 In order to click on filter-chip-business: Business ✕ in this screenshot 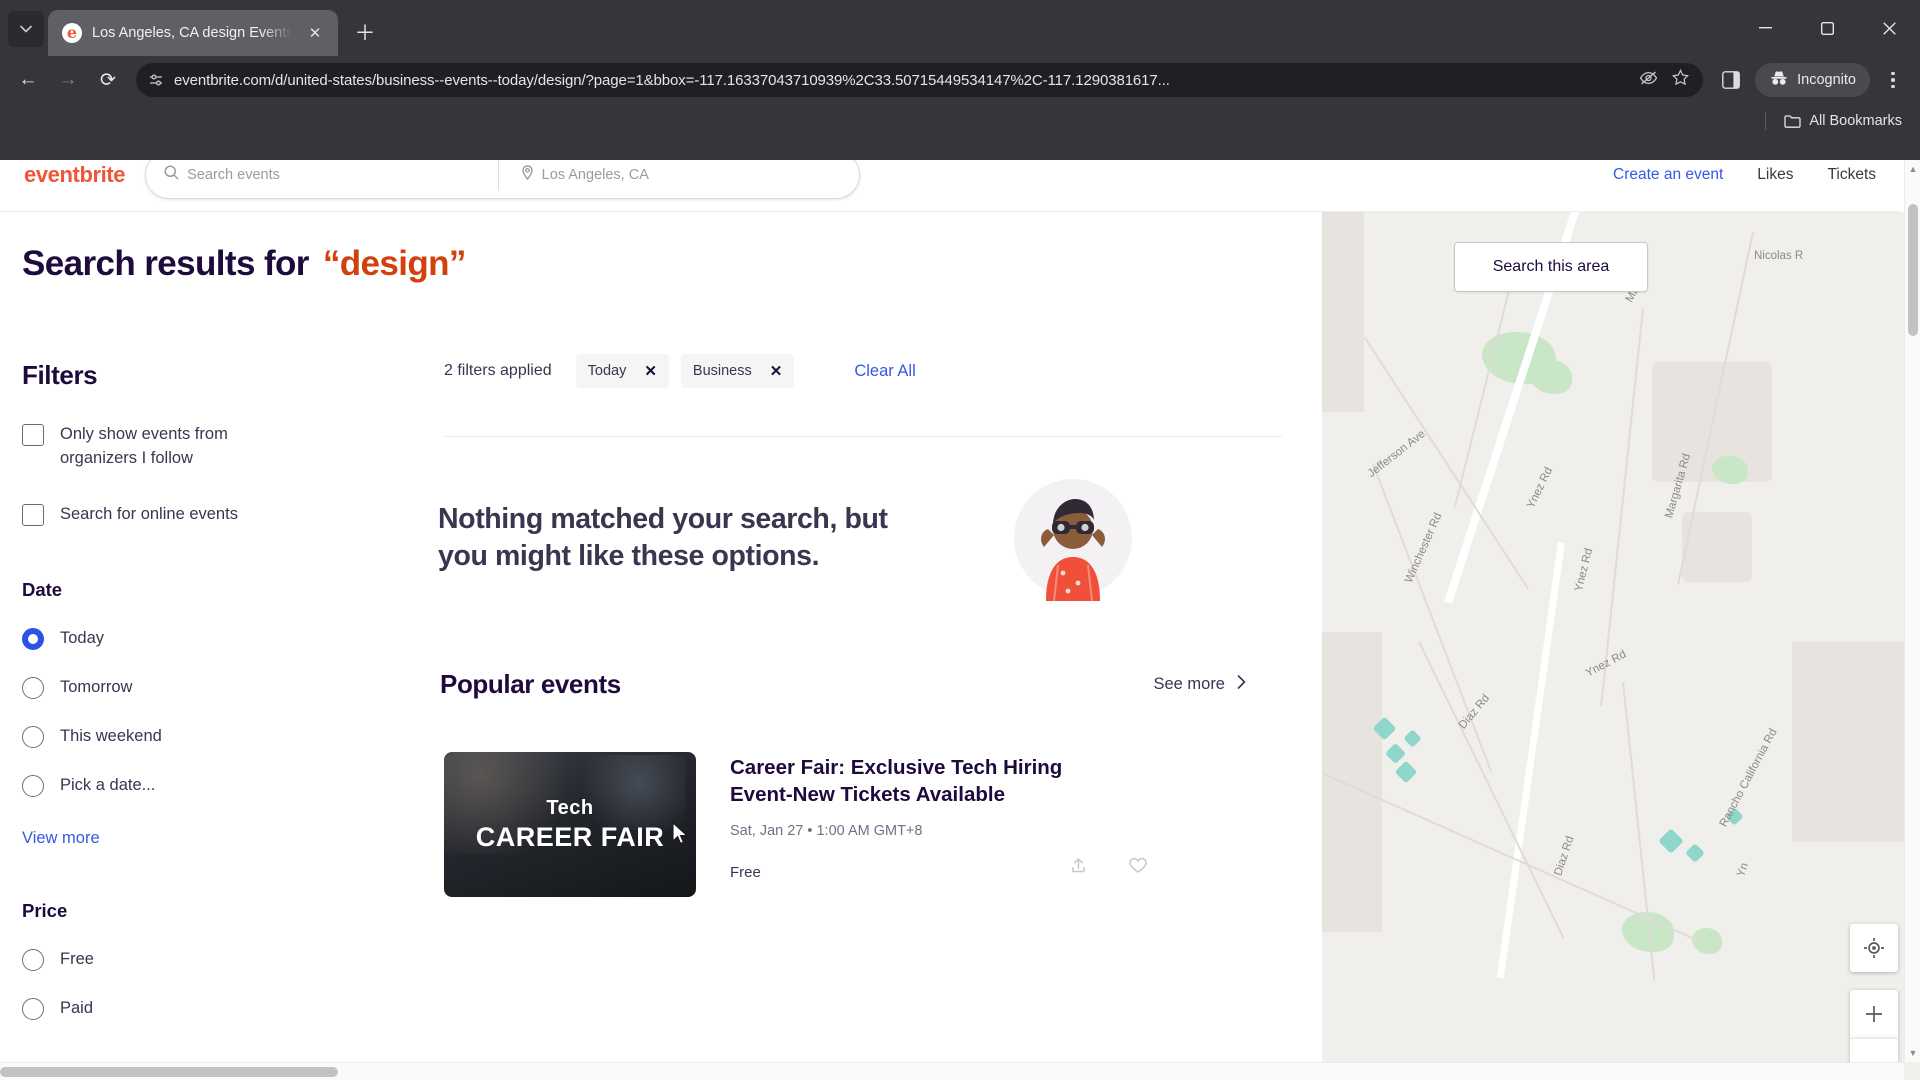, I will do `click(737, 371)`.